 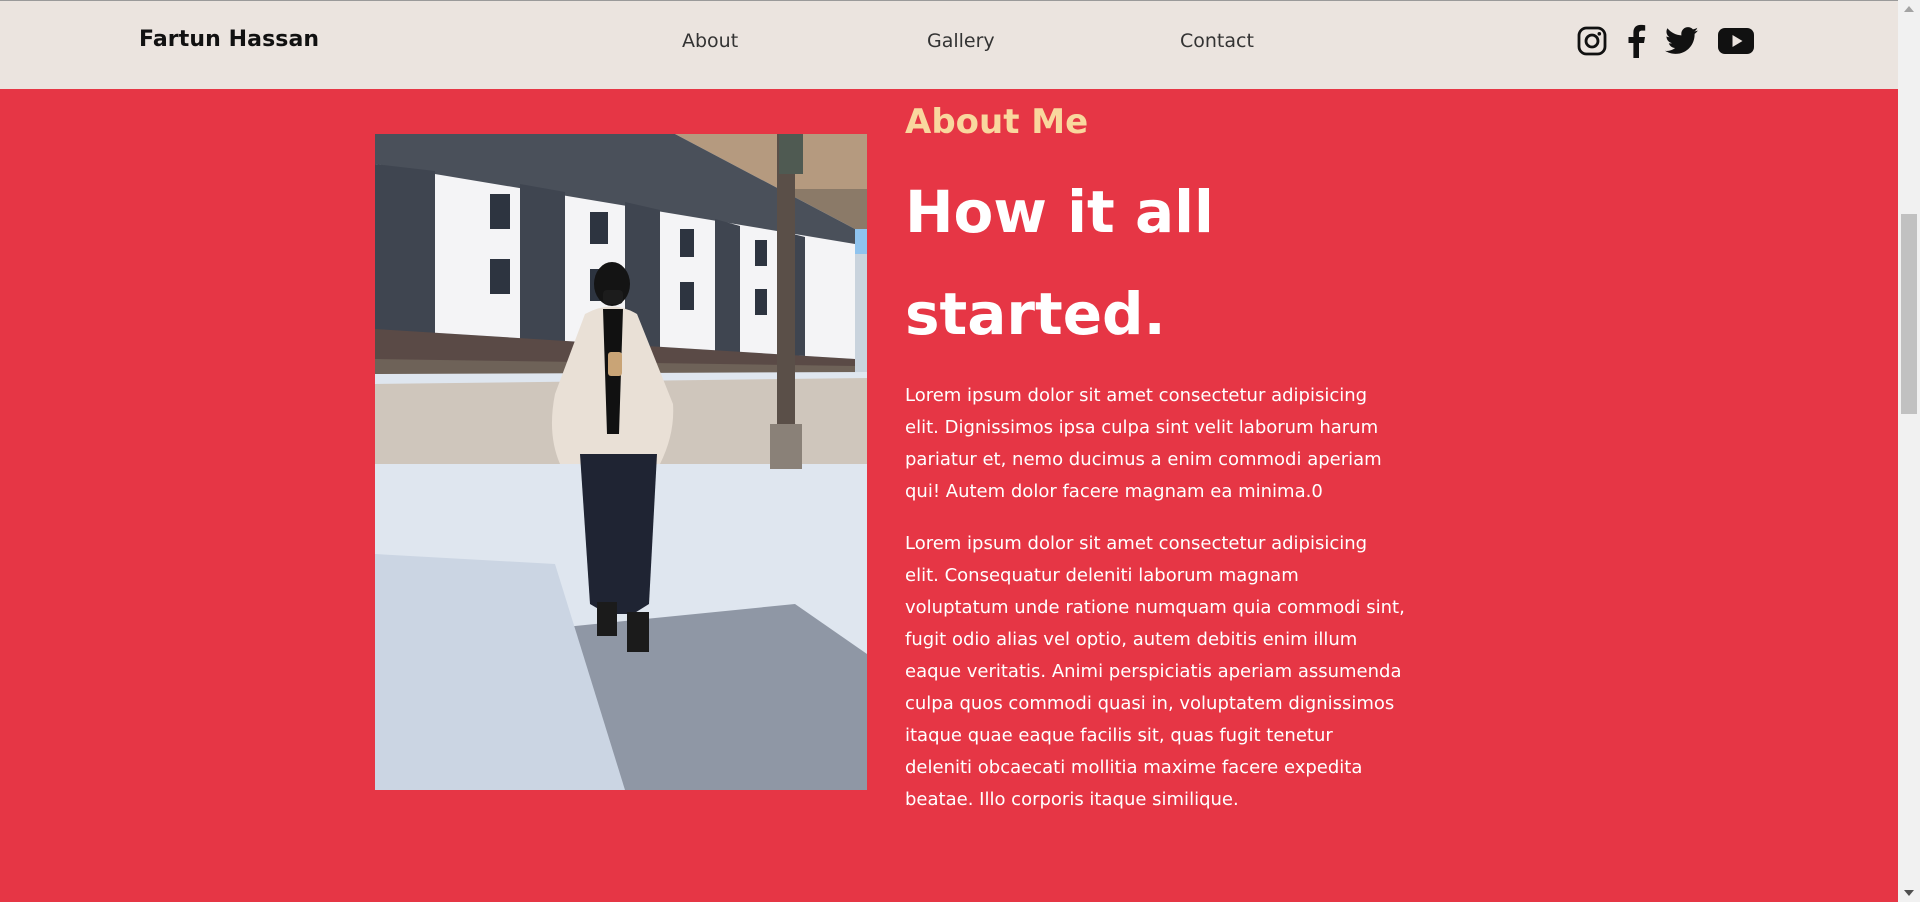 I want to click on vertical-scrollbar, so click(x=1909, y=451).